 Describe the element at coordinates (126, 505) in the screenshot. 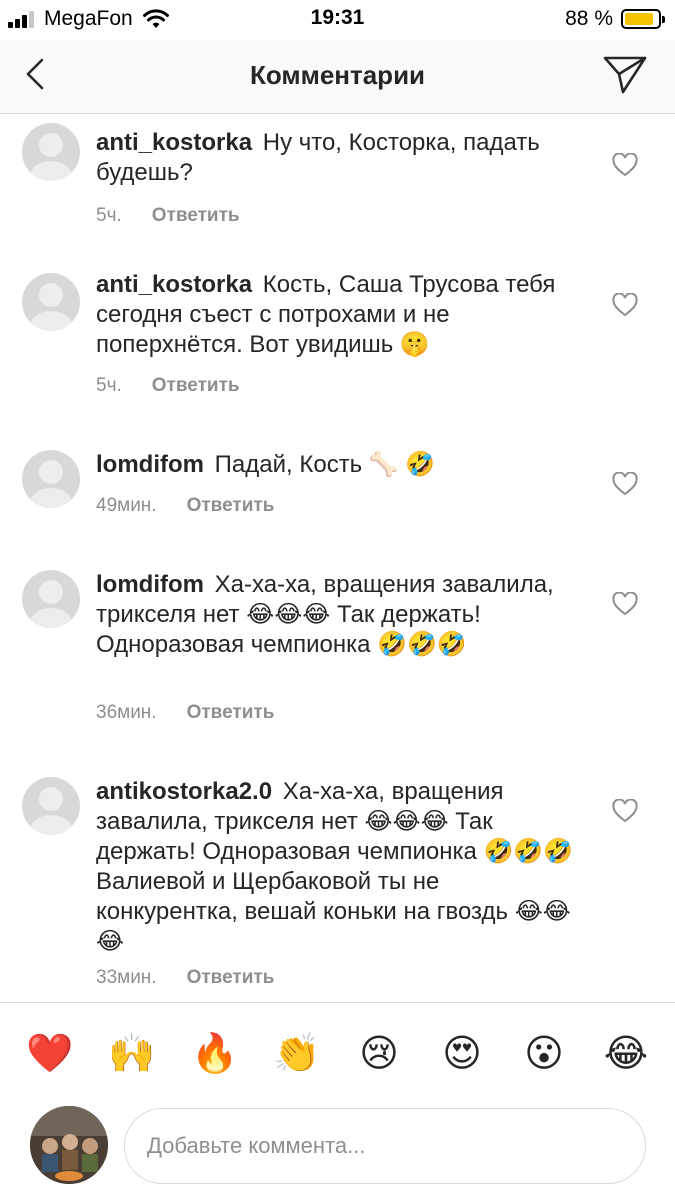

I see `comment-time: 49мин.` at that location.